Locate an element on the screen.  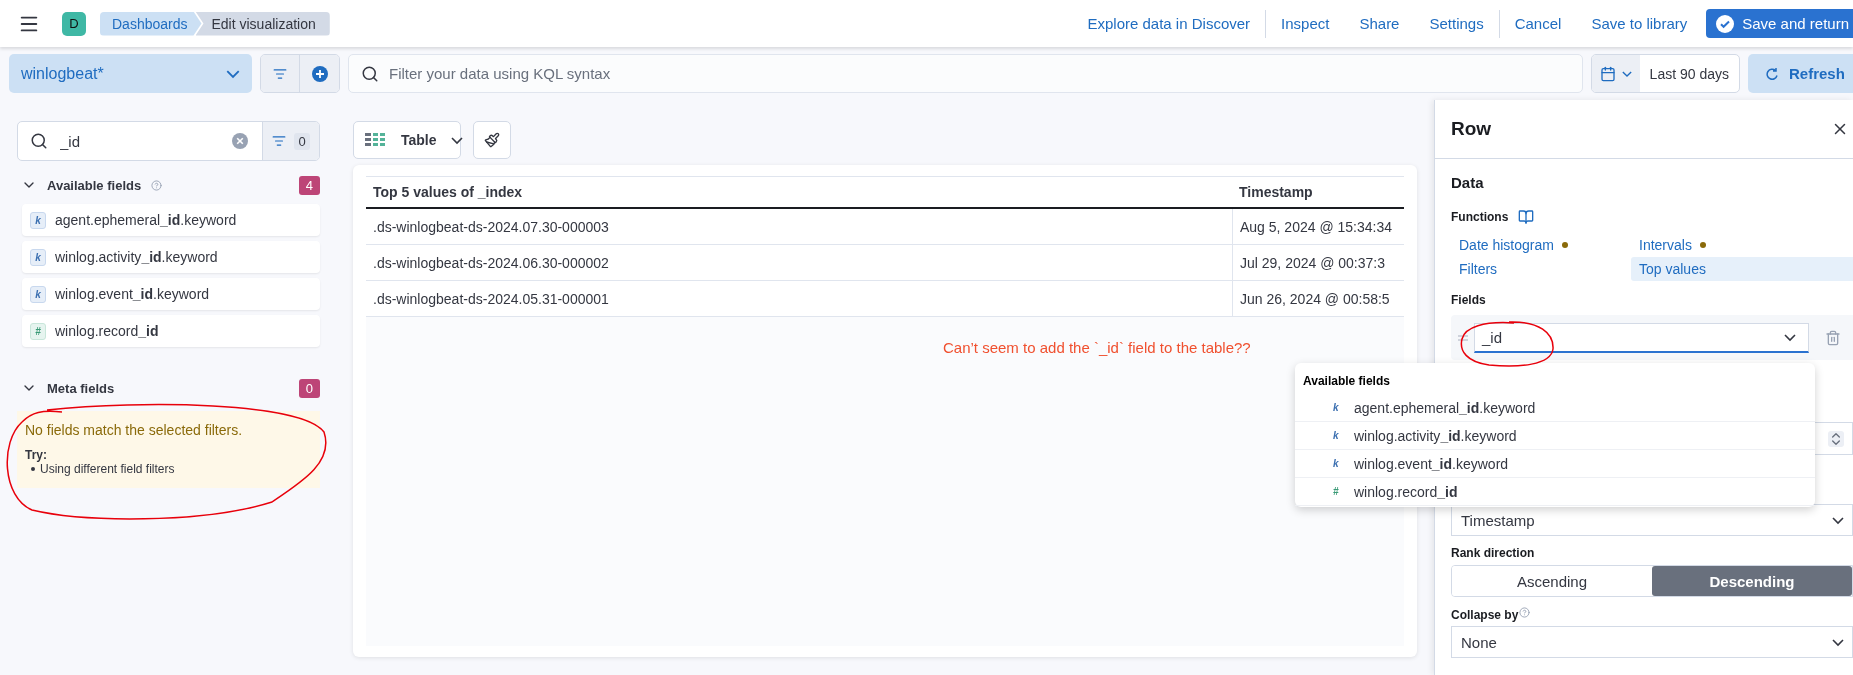
field-item: k winlog.activity_id.keyword is located at coordinates (171, 257).